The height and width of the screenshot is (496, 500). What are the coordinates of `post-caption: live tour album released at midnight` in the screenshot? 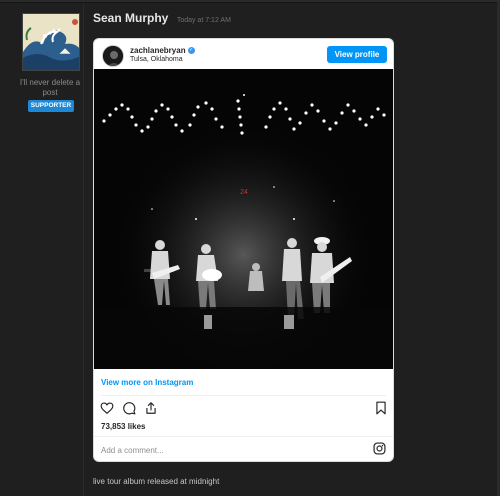 It's located at (156, 481).